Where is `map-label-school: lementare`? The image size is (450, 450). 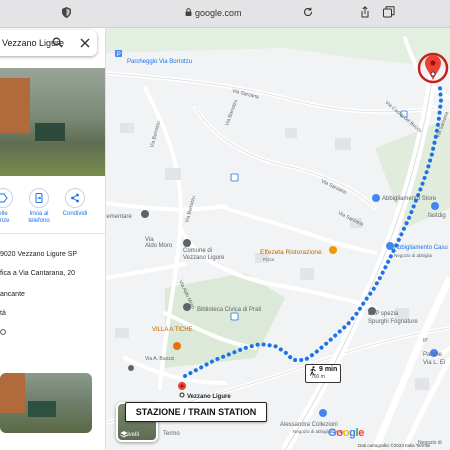
map-label-school: lementare is located at coordinates (118, 217).